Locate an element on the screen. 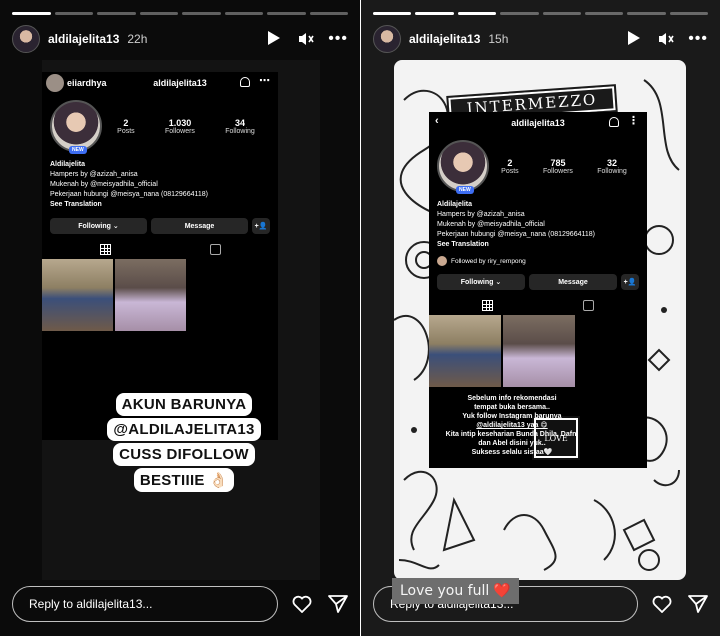 This screenshot has height=636, width=720. bio-line: Mukenah by @meisyadhila_official is located at coordinates (104, 184).